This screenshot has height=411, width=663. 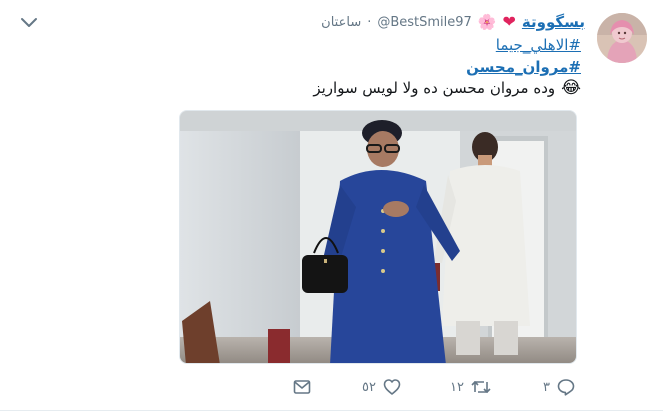 I want to click on blossom-emoji-icon: 🌸, so click(x=487, y=22).